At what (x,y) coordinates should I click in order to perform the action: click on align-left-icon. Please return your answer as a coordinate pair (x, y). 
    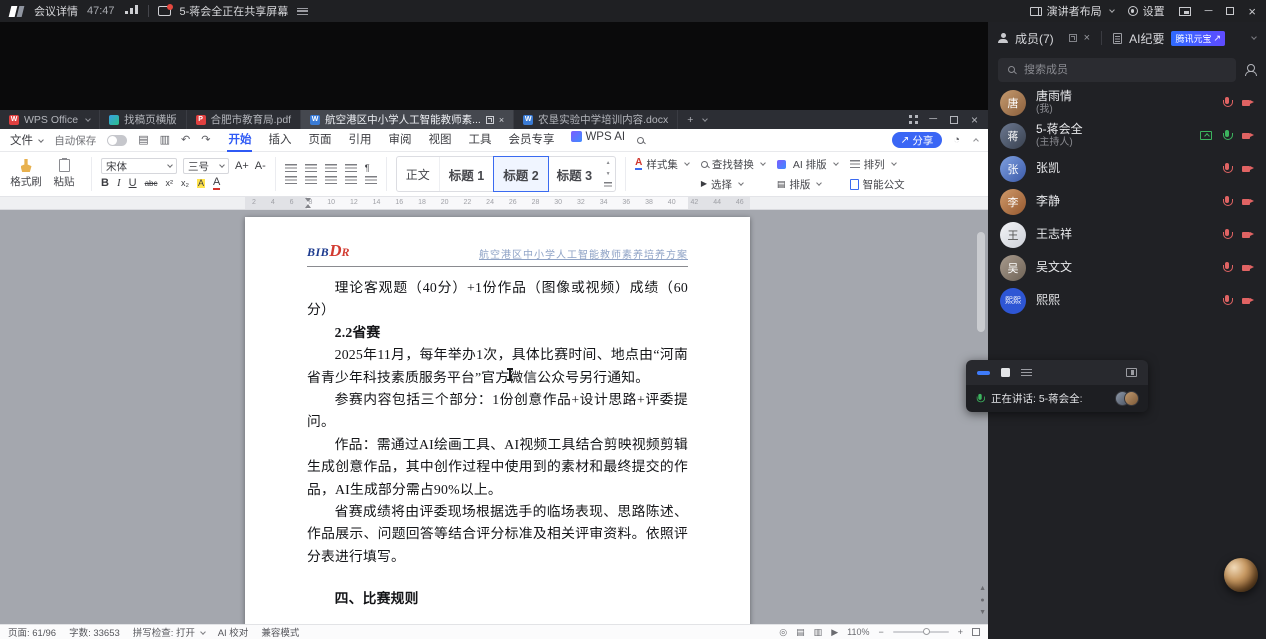
    Looking at the image, I should click on (290, 180).